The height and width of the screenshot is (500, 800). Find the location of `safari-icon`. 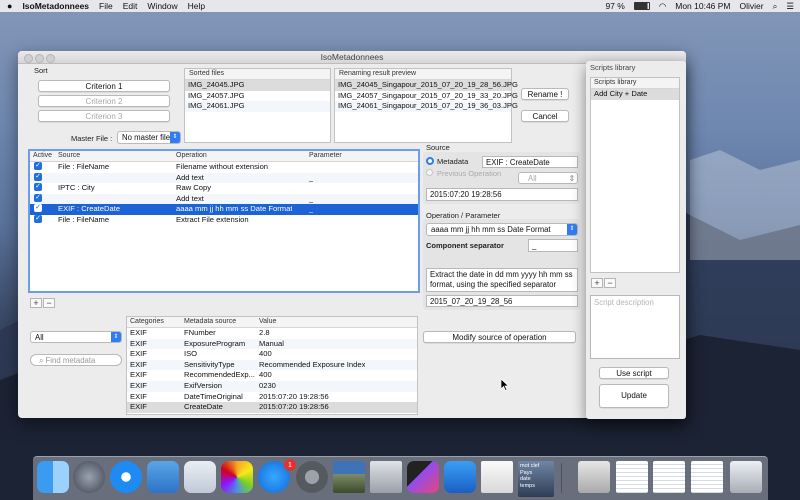

safari-icon is located at coordinates (126, 477).